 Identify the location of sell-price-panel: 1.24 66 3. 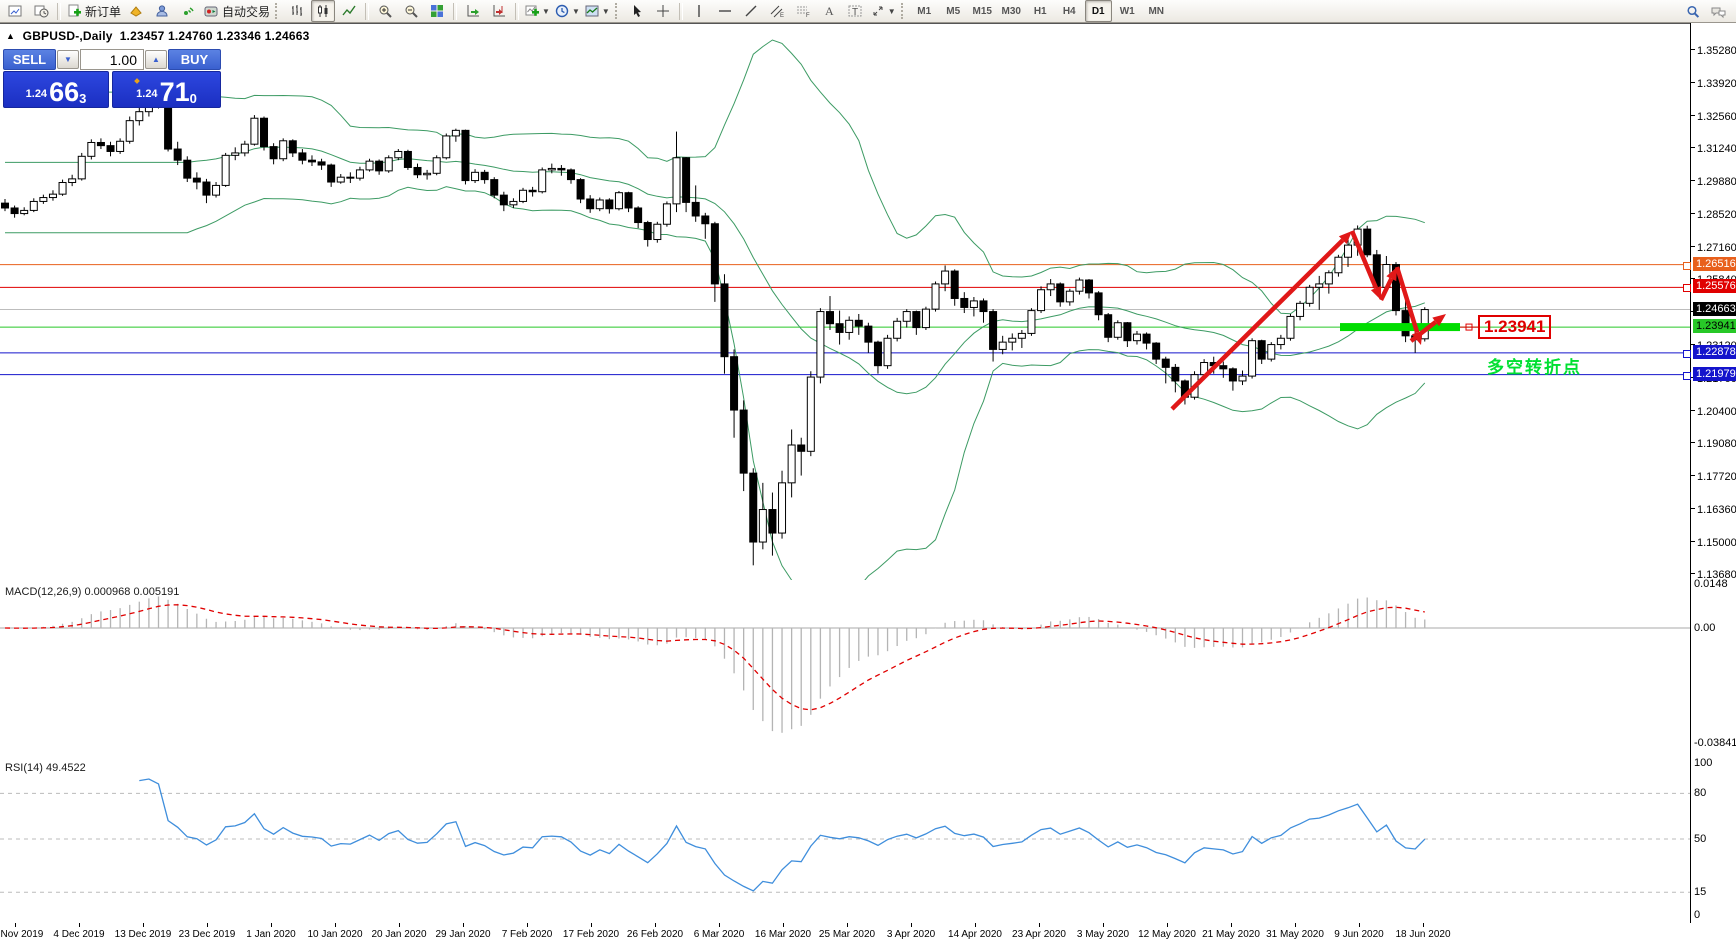
(56, 89).